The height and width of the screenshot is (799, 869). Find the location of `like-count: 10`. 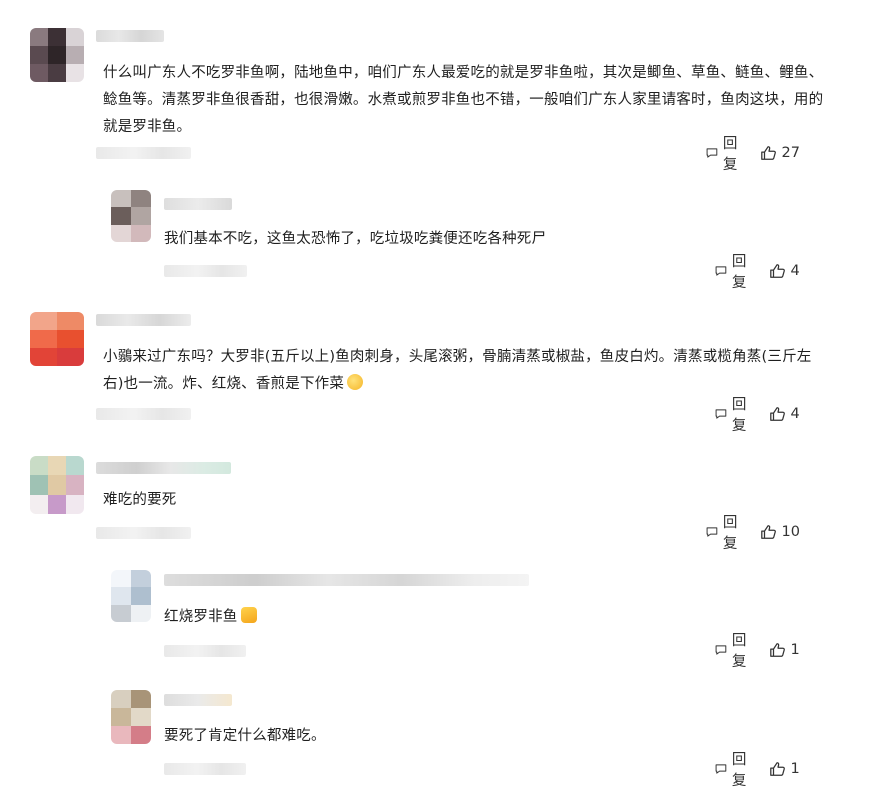

like-count: 10 is located at coordinates (790, 532).